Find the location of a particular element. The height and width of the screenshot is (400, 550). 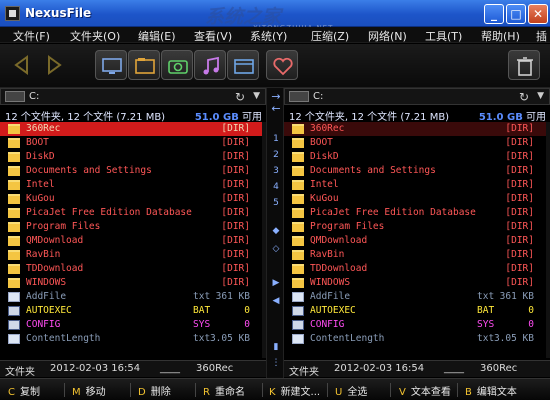

tab-3: 3 is located at coordinates (276, 171).